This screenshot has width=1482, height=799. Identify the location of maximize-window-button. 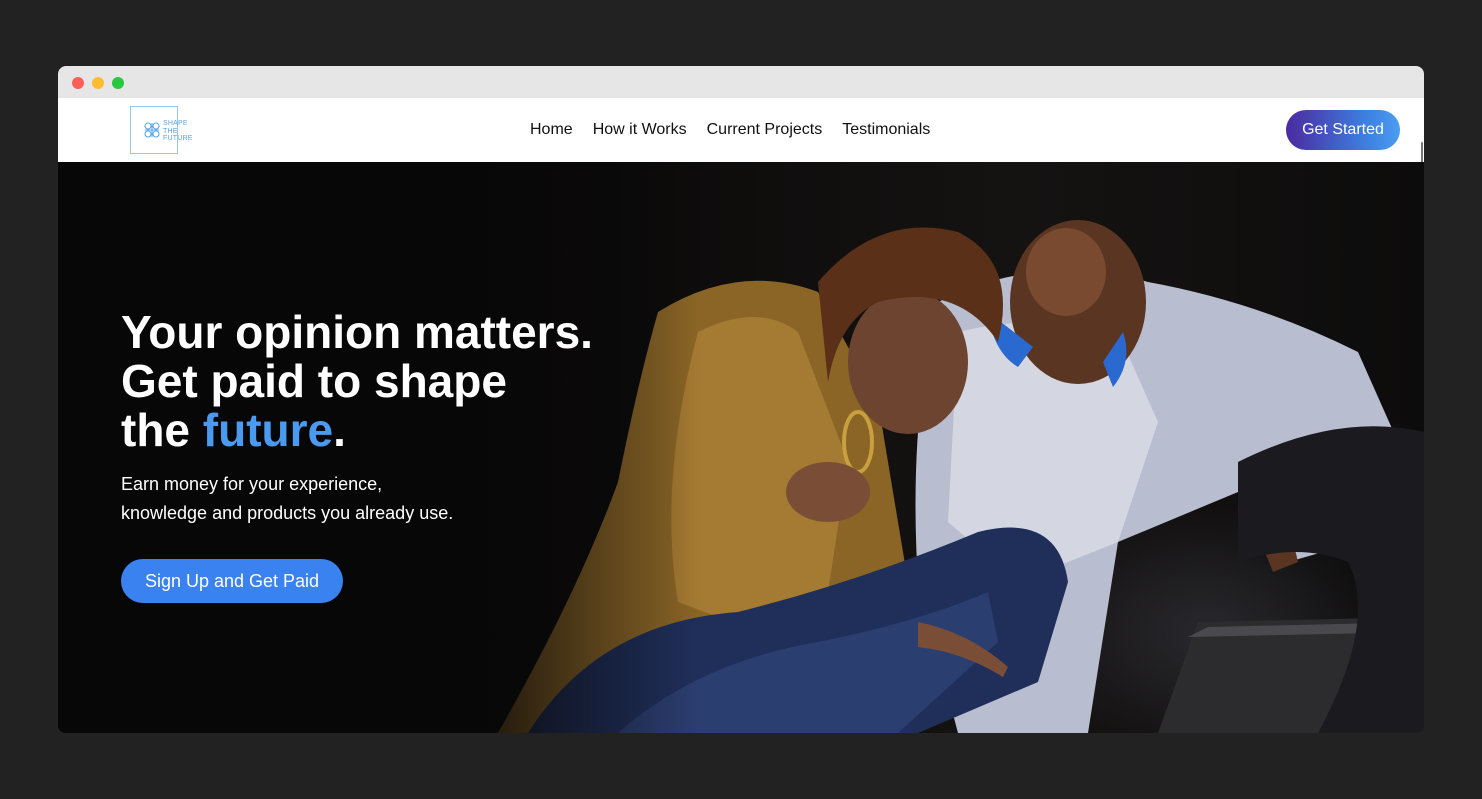
(118, 83).